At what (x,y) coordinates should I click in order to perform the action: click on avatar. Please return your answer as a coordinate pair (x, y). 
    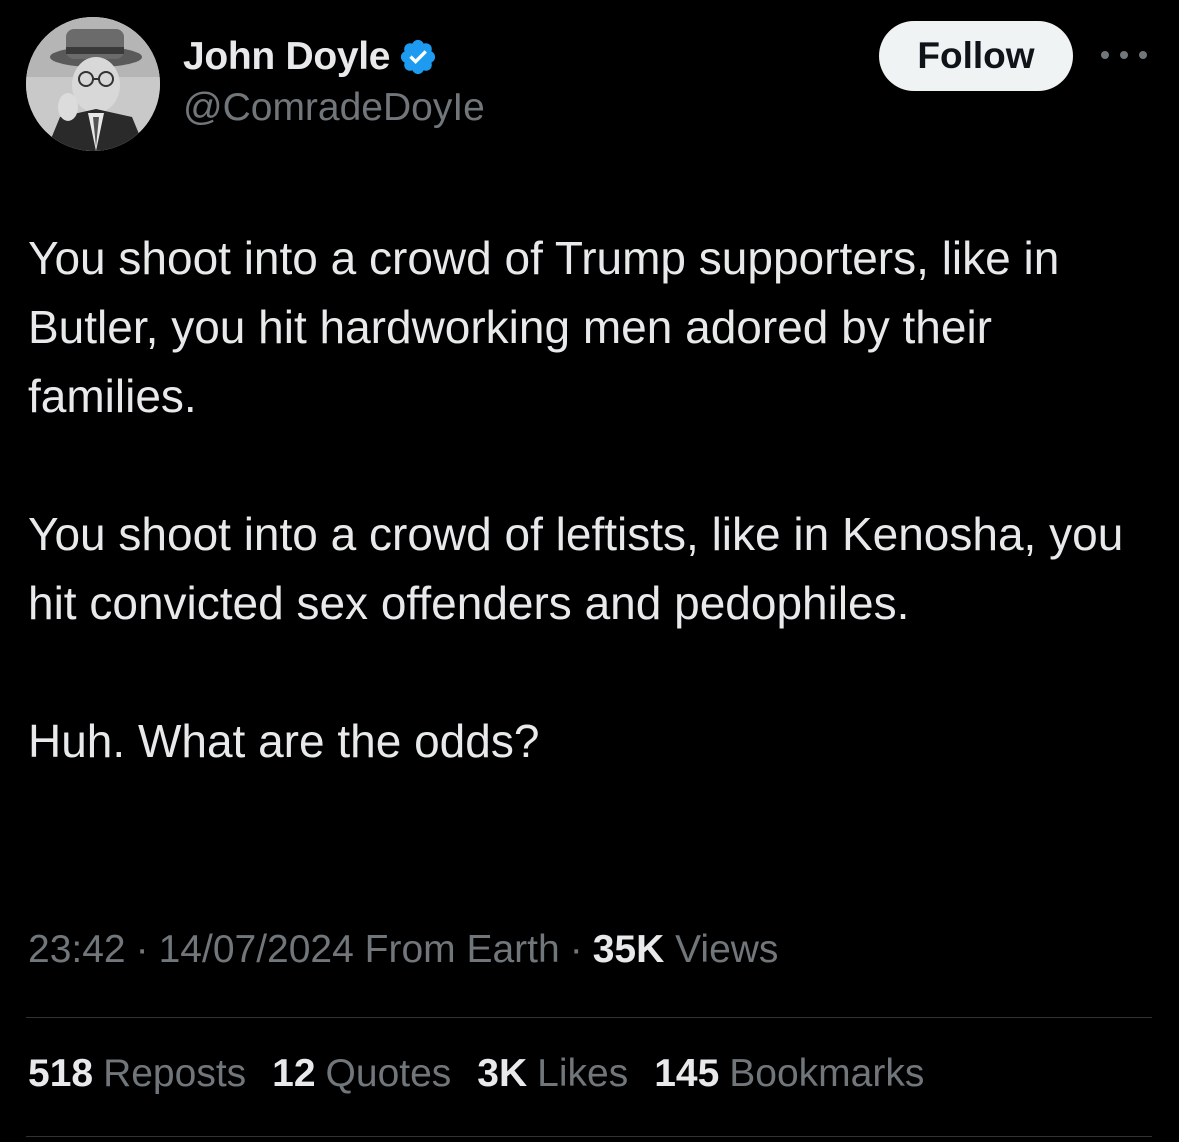
    Looking at the image, I should click on (93, 84).